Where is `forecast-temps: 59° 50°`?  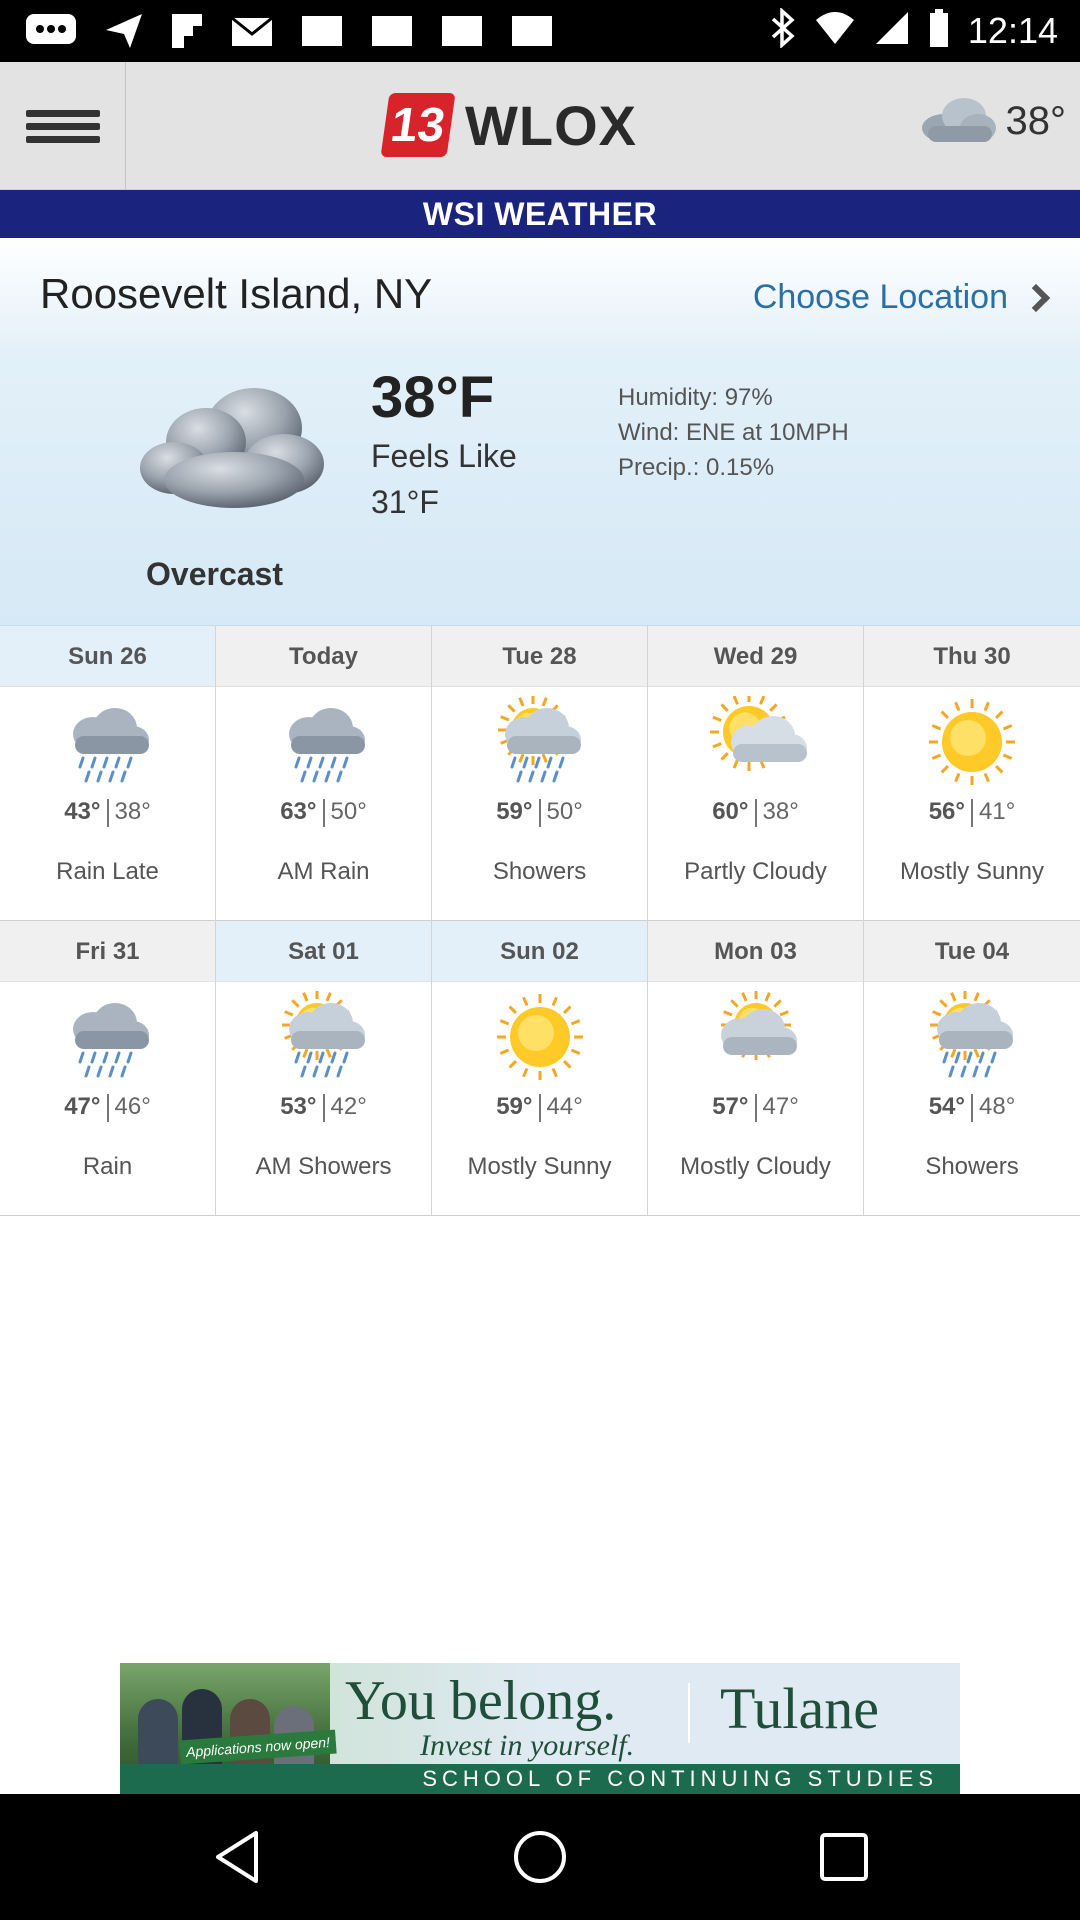
forecast-temps: 59° 50° is located at coordinates (539, 812).